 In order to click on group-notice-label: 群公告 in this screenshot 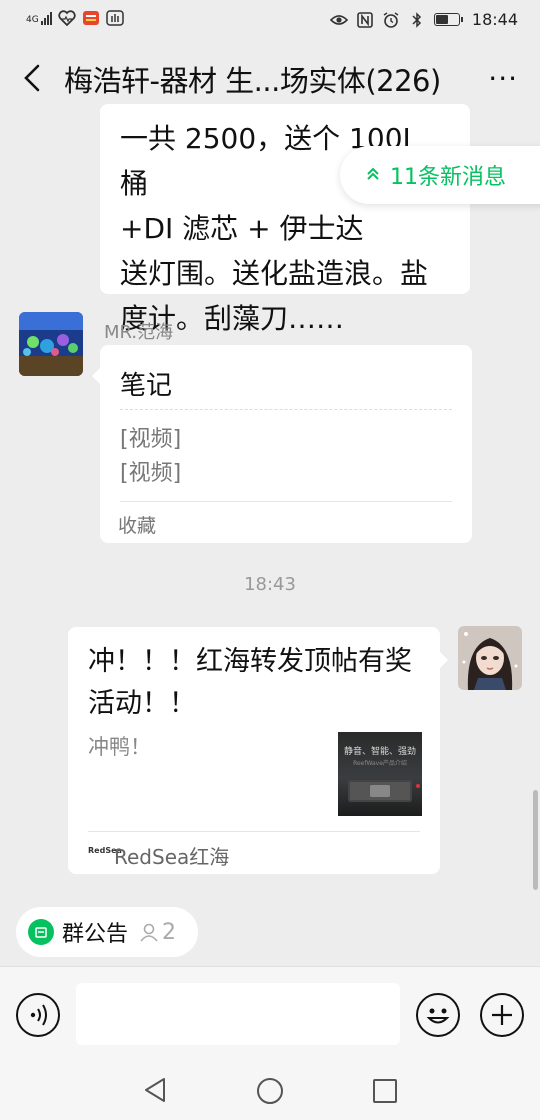, I will do `click(95, 934)`.